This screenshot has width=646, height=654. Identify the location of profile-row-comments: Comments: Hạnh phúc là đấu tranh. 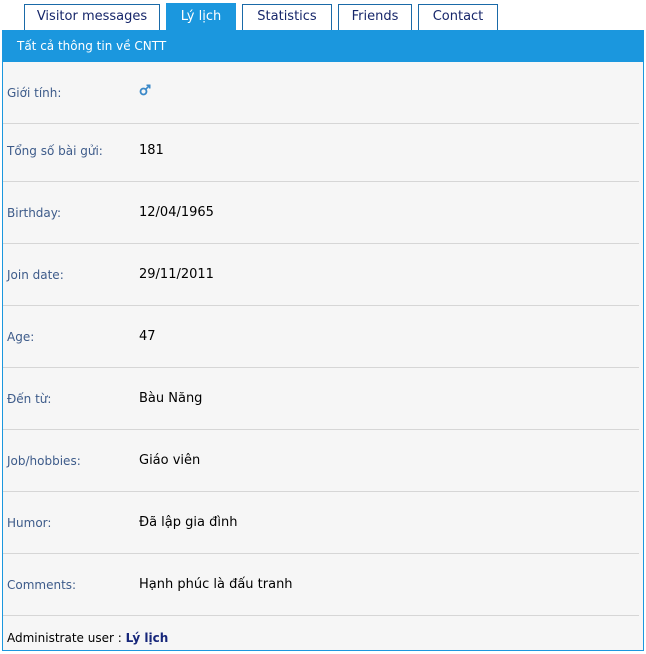
(321, 585).